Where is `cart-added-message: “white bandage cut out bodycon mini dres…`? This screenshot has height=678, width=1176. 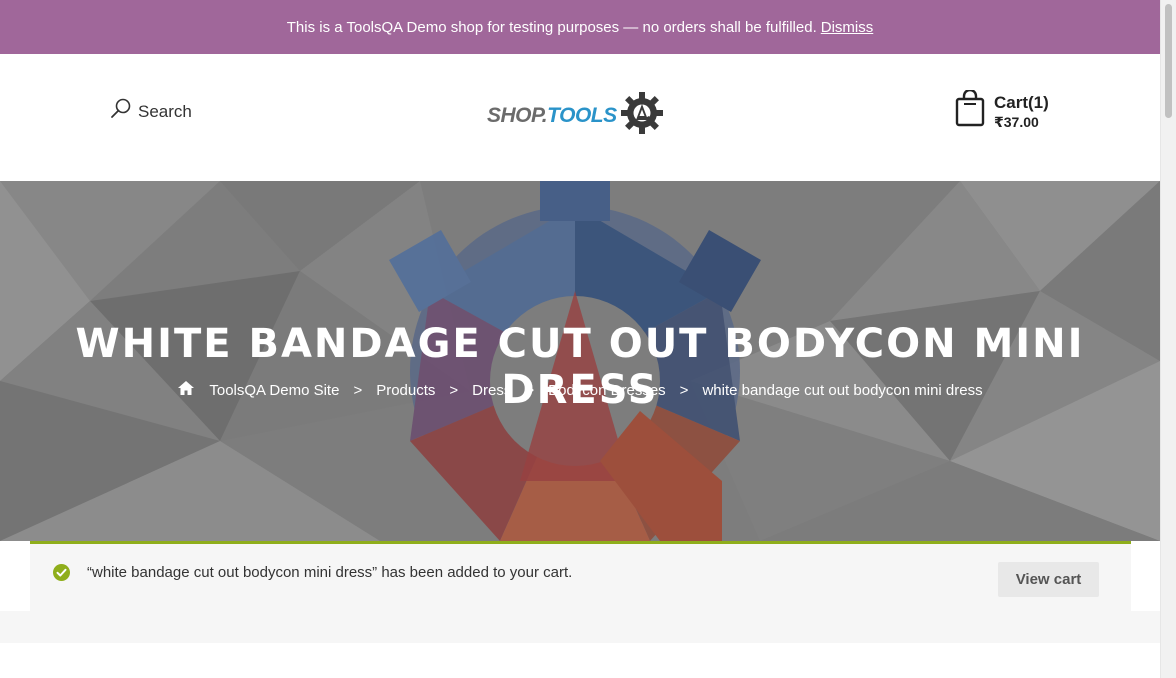 cart-added-message: “white bandage cut out bodycon mini dres… is located at coordinates (330, 572).